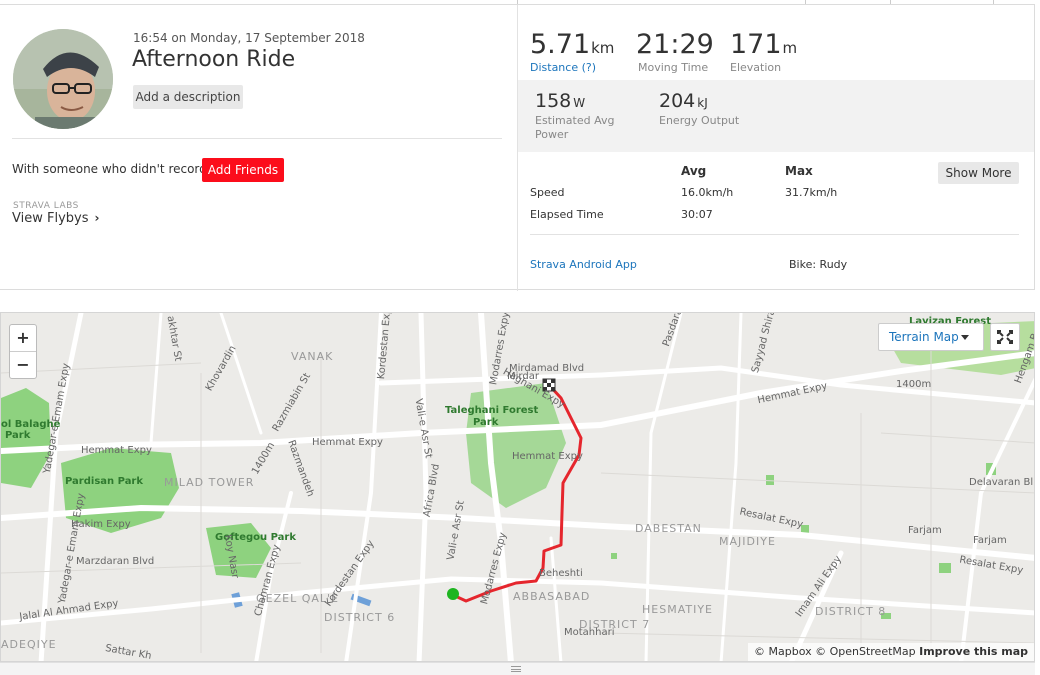  I want to click on map-label: DISTRICT 8, so click(851, 611).